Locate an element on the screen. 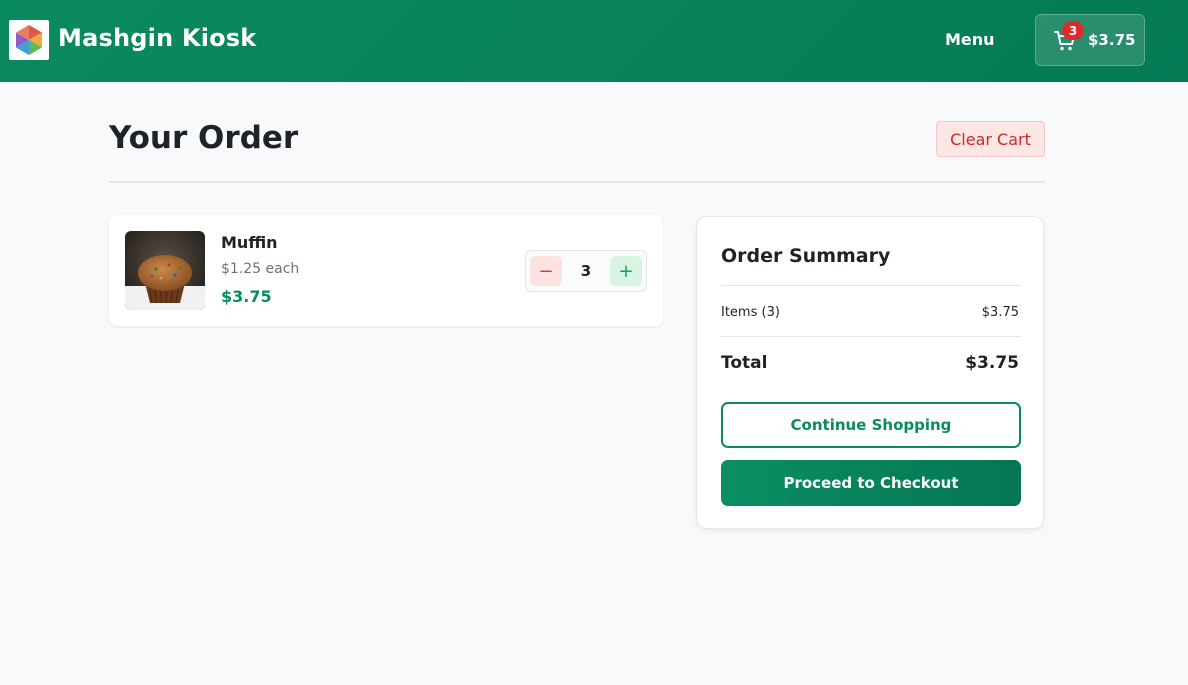 The image size is (1188, 685). page-title: Your Order is located at coordinates (204, 138).